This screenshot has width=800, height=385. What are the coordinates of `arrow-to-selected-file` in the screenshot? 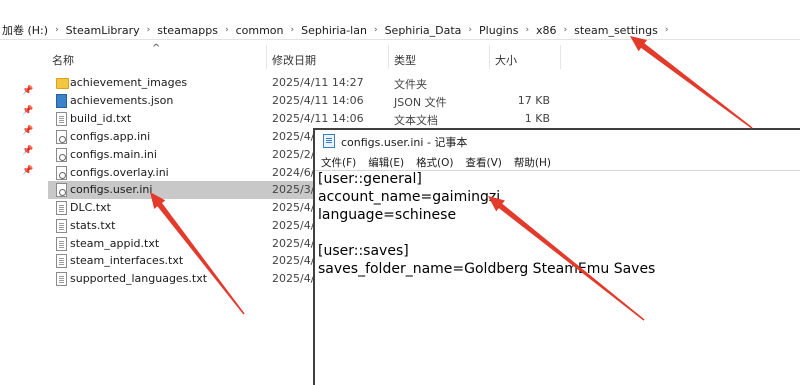 It's located at (197, 253).